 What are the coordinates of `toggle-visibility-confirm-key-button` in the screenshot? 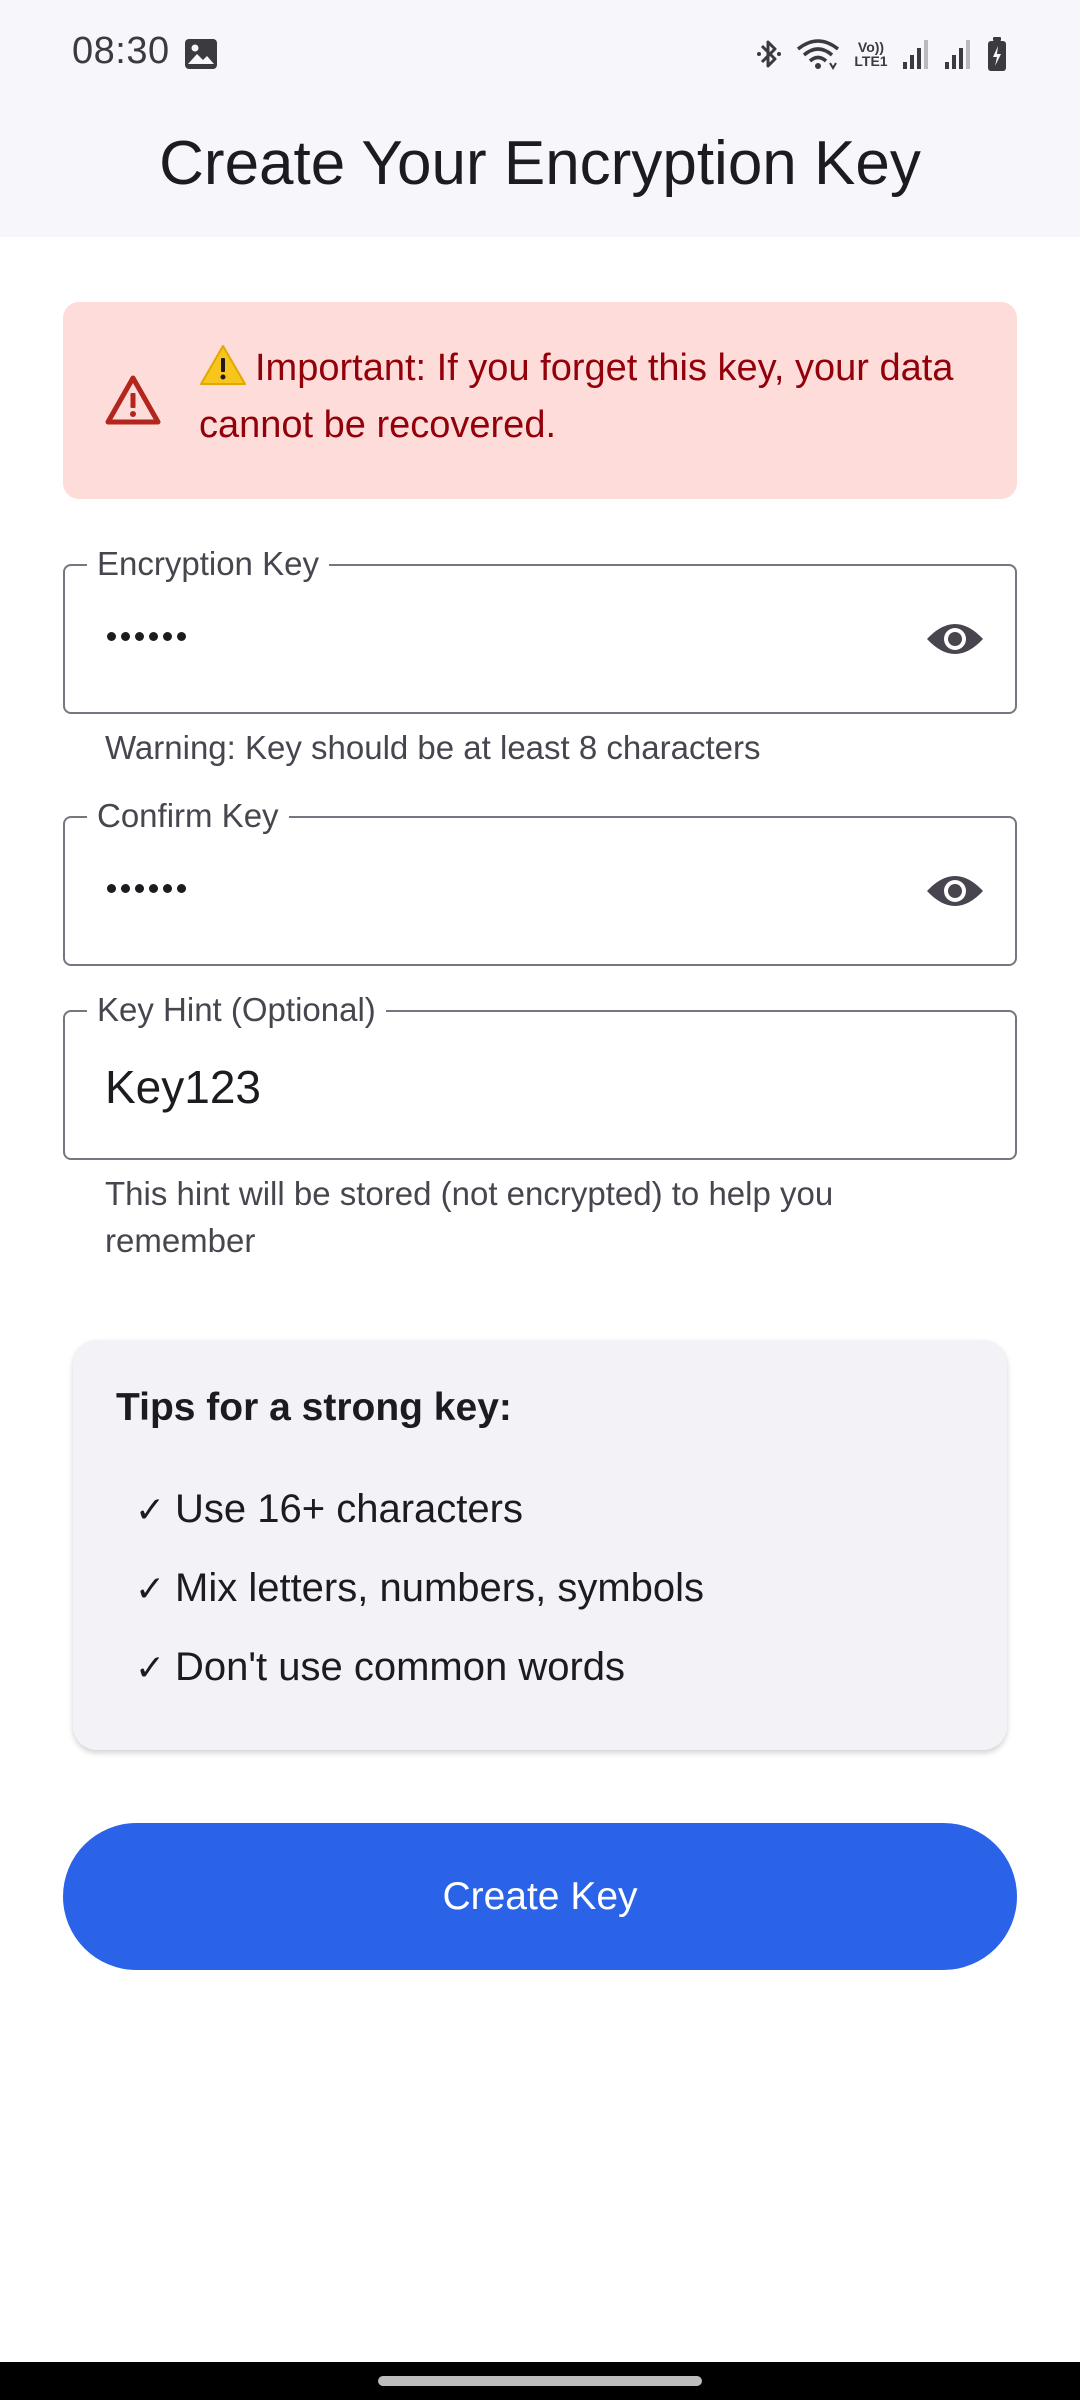 It's located at (955, 891).